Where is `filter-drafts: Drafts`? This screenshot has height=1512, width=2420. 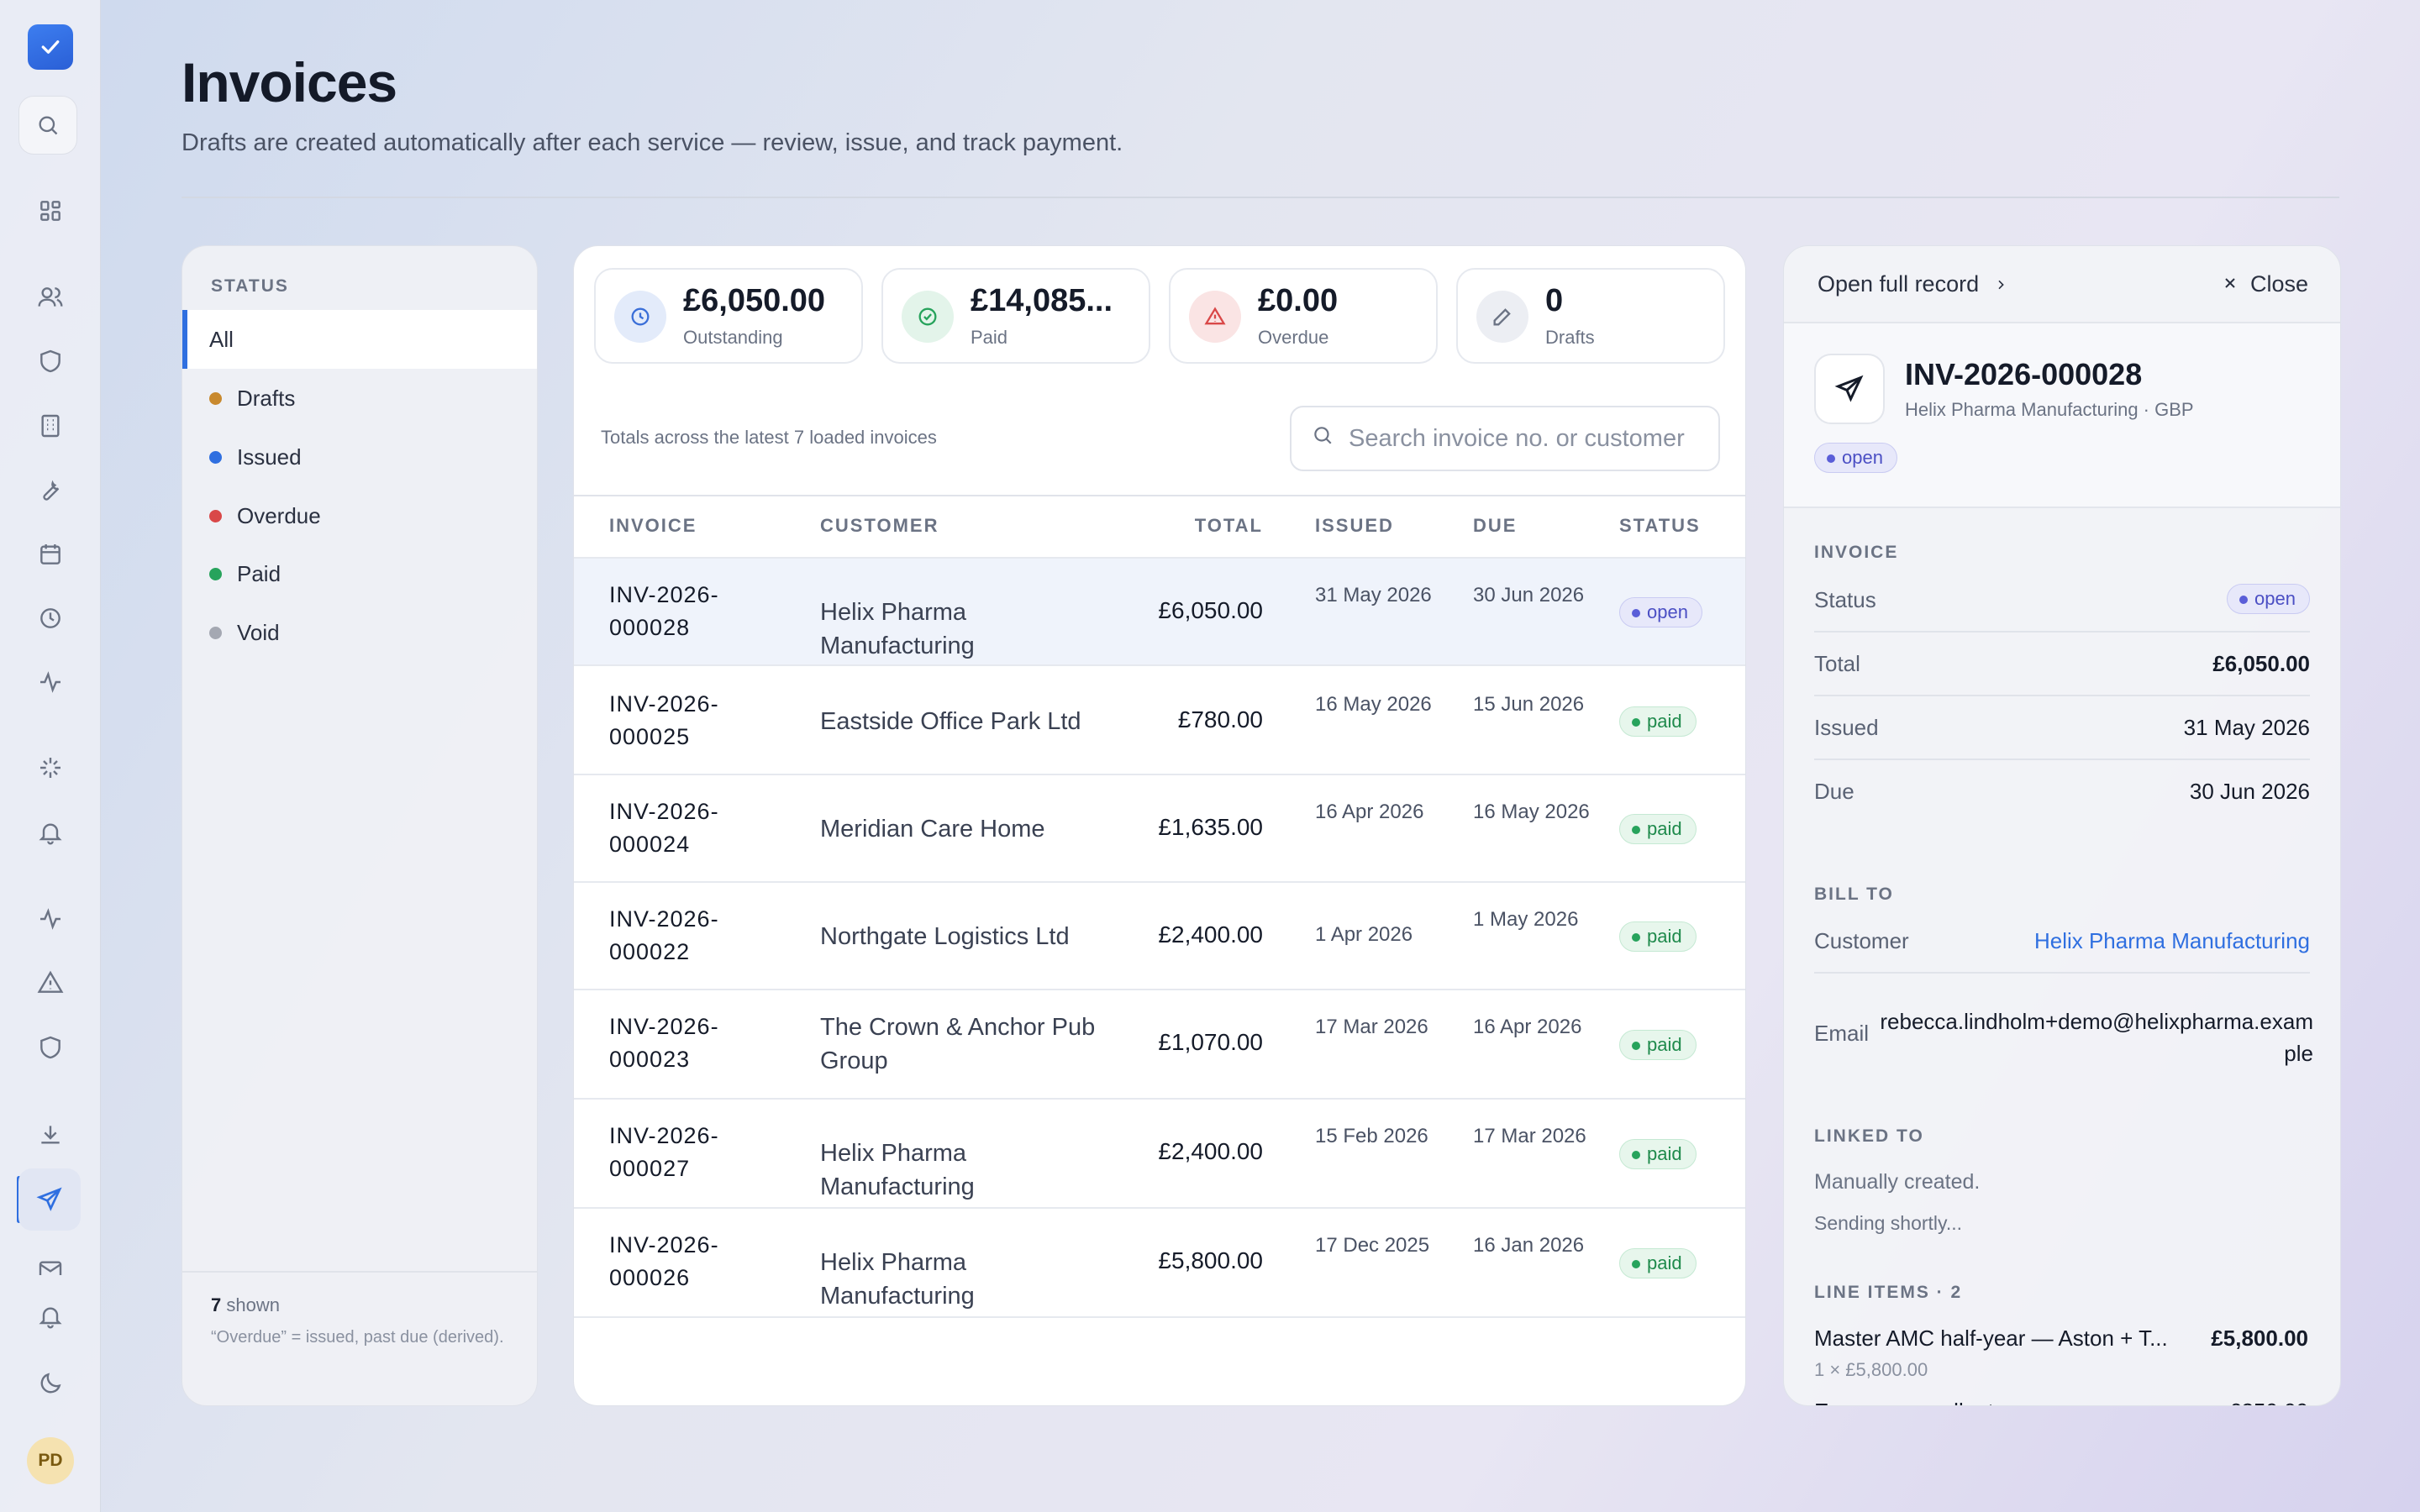 filter-drafts: Drafts is located at coordinates (359, 398).